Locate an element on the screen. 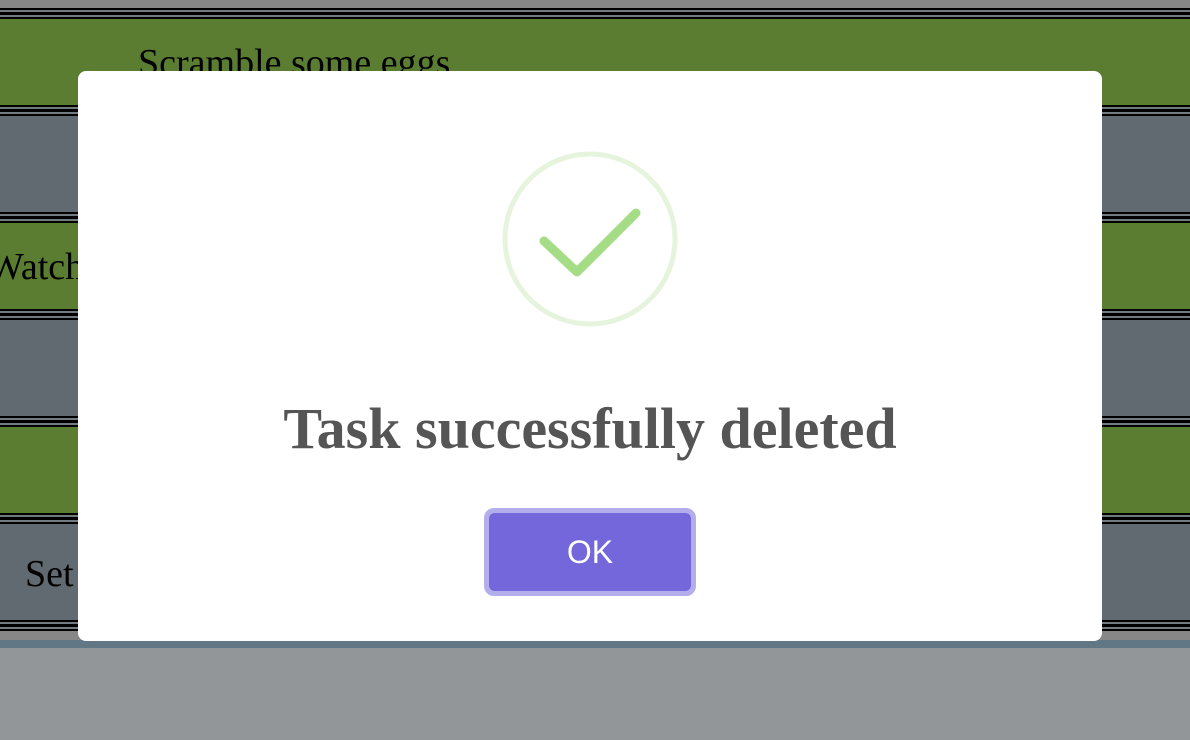 The image size is (1190, 740). ok-button: OK is located at coordinates (590, 552).